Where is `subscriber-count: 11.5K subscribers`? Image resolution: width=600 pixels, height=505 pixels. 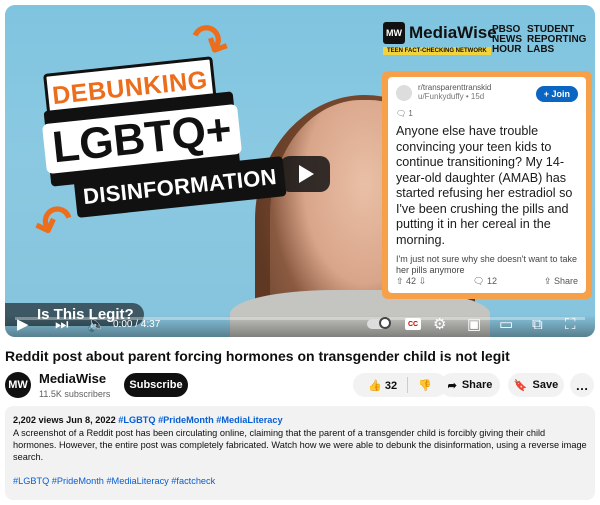
subscriber-count: 11.5K subscribers is located at coordinates (75, 394).